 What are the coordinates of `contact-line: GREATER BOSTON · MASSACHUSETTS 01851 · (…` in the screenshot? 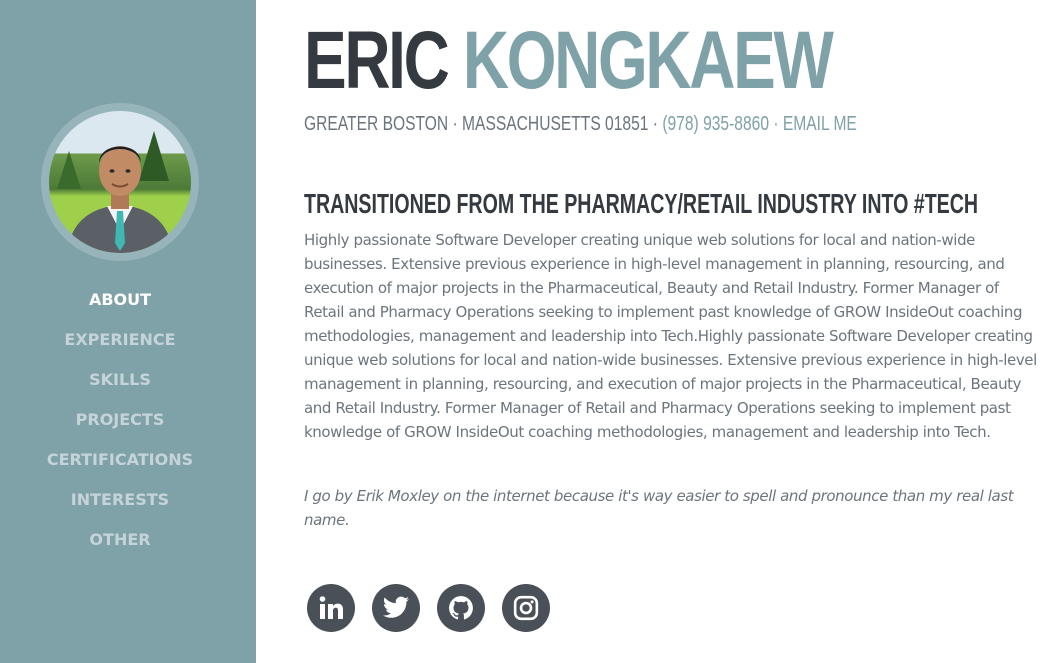 It's located at (580, 124).